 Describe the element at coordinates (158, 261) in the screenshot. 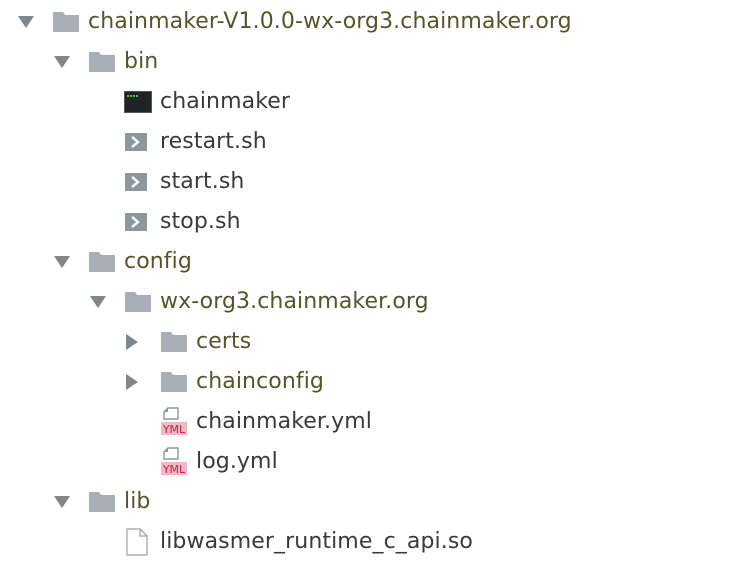

I see `tree-label-config: config` at that location.